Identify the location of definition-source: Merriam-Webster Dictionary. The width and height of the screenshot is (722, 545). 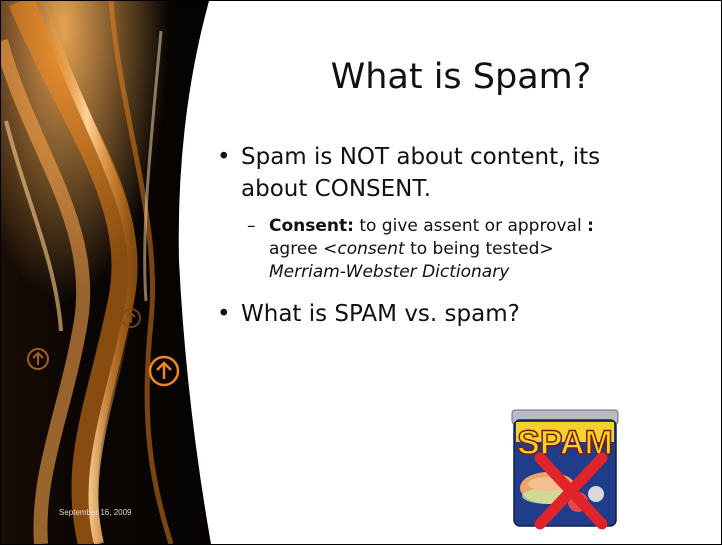
(493, 272).